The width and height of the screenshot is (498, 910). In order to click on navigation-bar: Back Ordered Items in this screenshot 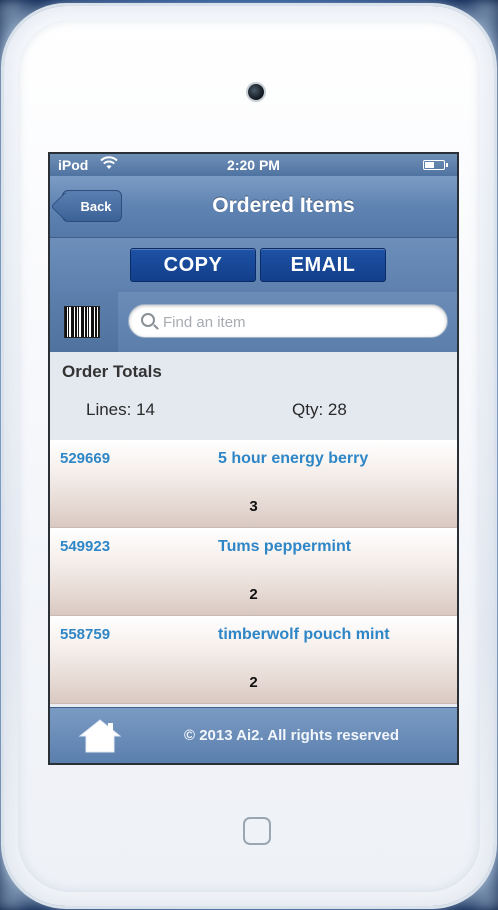, I will do `click(253, 207)`.